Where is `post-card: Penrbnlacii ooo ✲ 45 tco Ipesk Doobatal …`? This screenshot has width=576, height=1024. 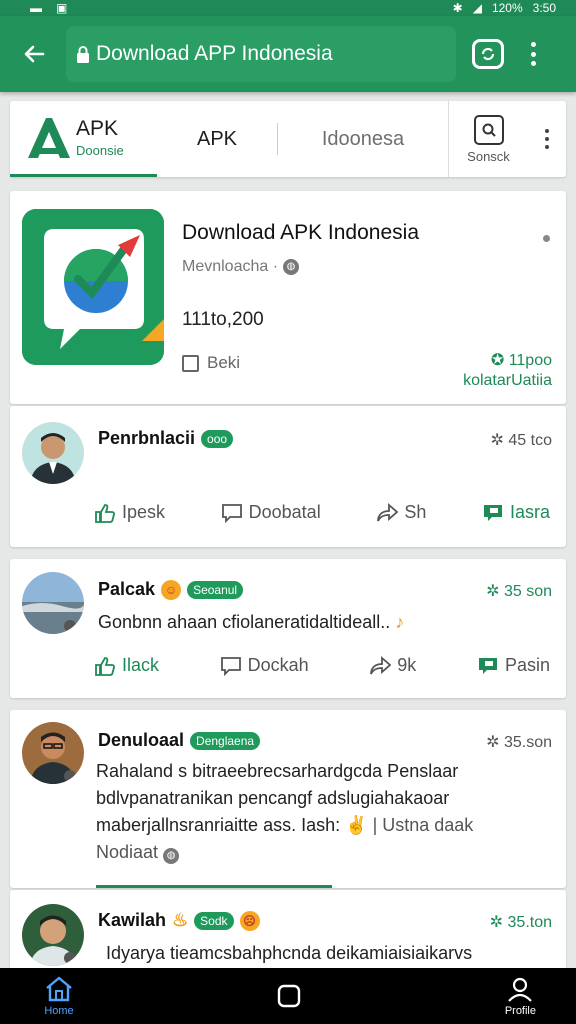 post-card: Penrbnlacii ooo ✲ 45 tco Ipesk Doobatal … is located at coordinates (288, 476).